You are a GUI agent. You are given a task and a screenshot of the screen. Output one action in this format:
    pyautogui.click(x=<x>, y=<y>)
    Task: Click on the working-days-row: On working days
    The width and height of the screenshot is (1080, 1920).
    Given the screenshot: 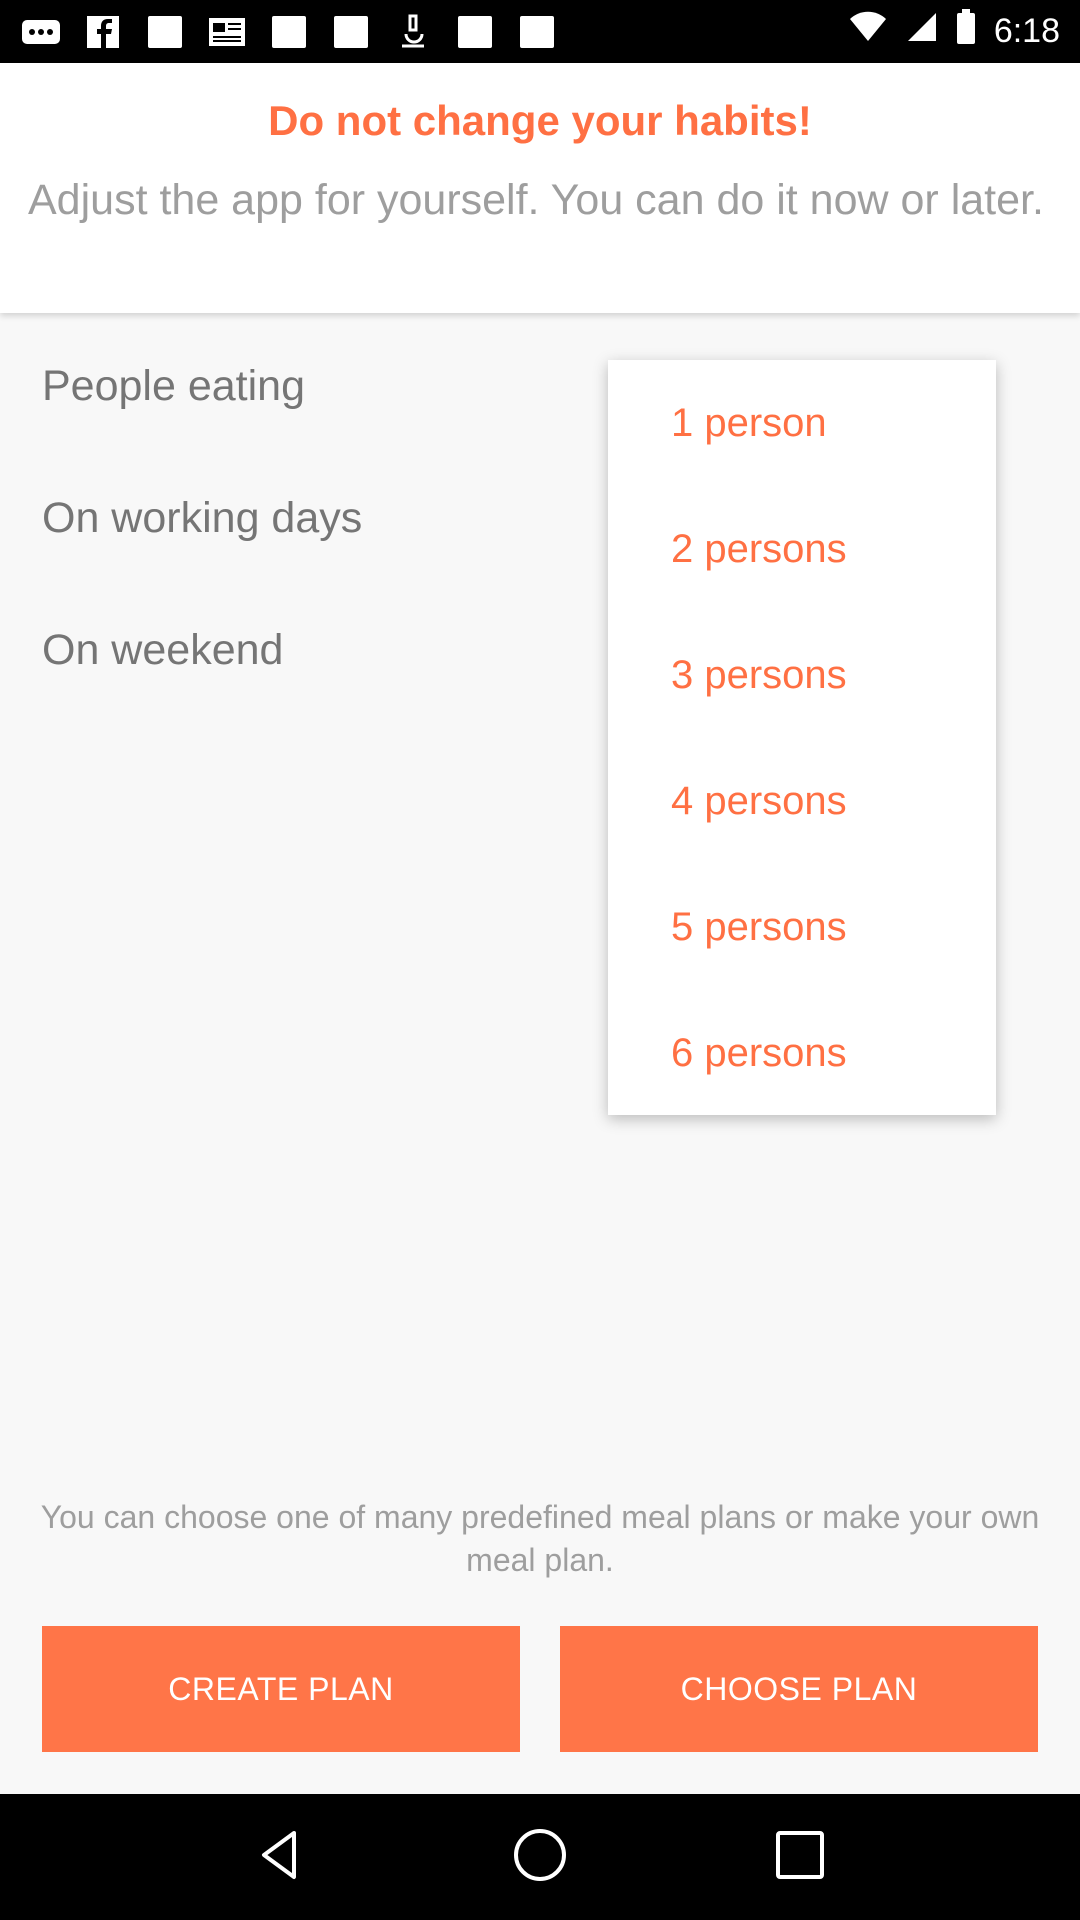 What is the action you would take?
    pyautogui.click(x=202, y=518)
    